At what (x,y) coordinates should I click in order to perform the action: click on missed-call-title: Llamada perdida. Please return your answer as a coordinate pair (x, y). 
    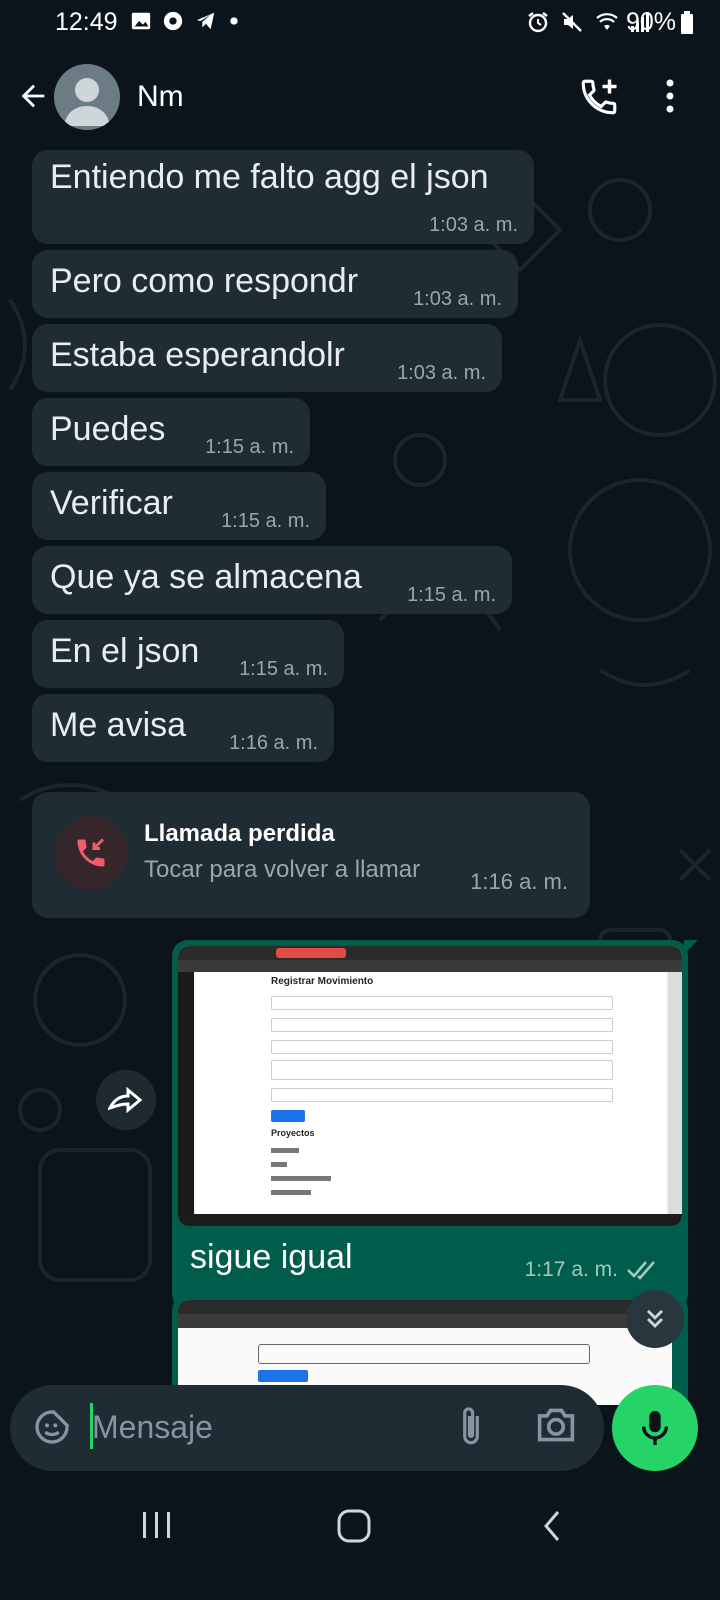
    Looking at the image, I should click on (239, 833).